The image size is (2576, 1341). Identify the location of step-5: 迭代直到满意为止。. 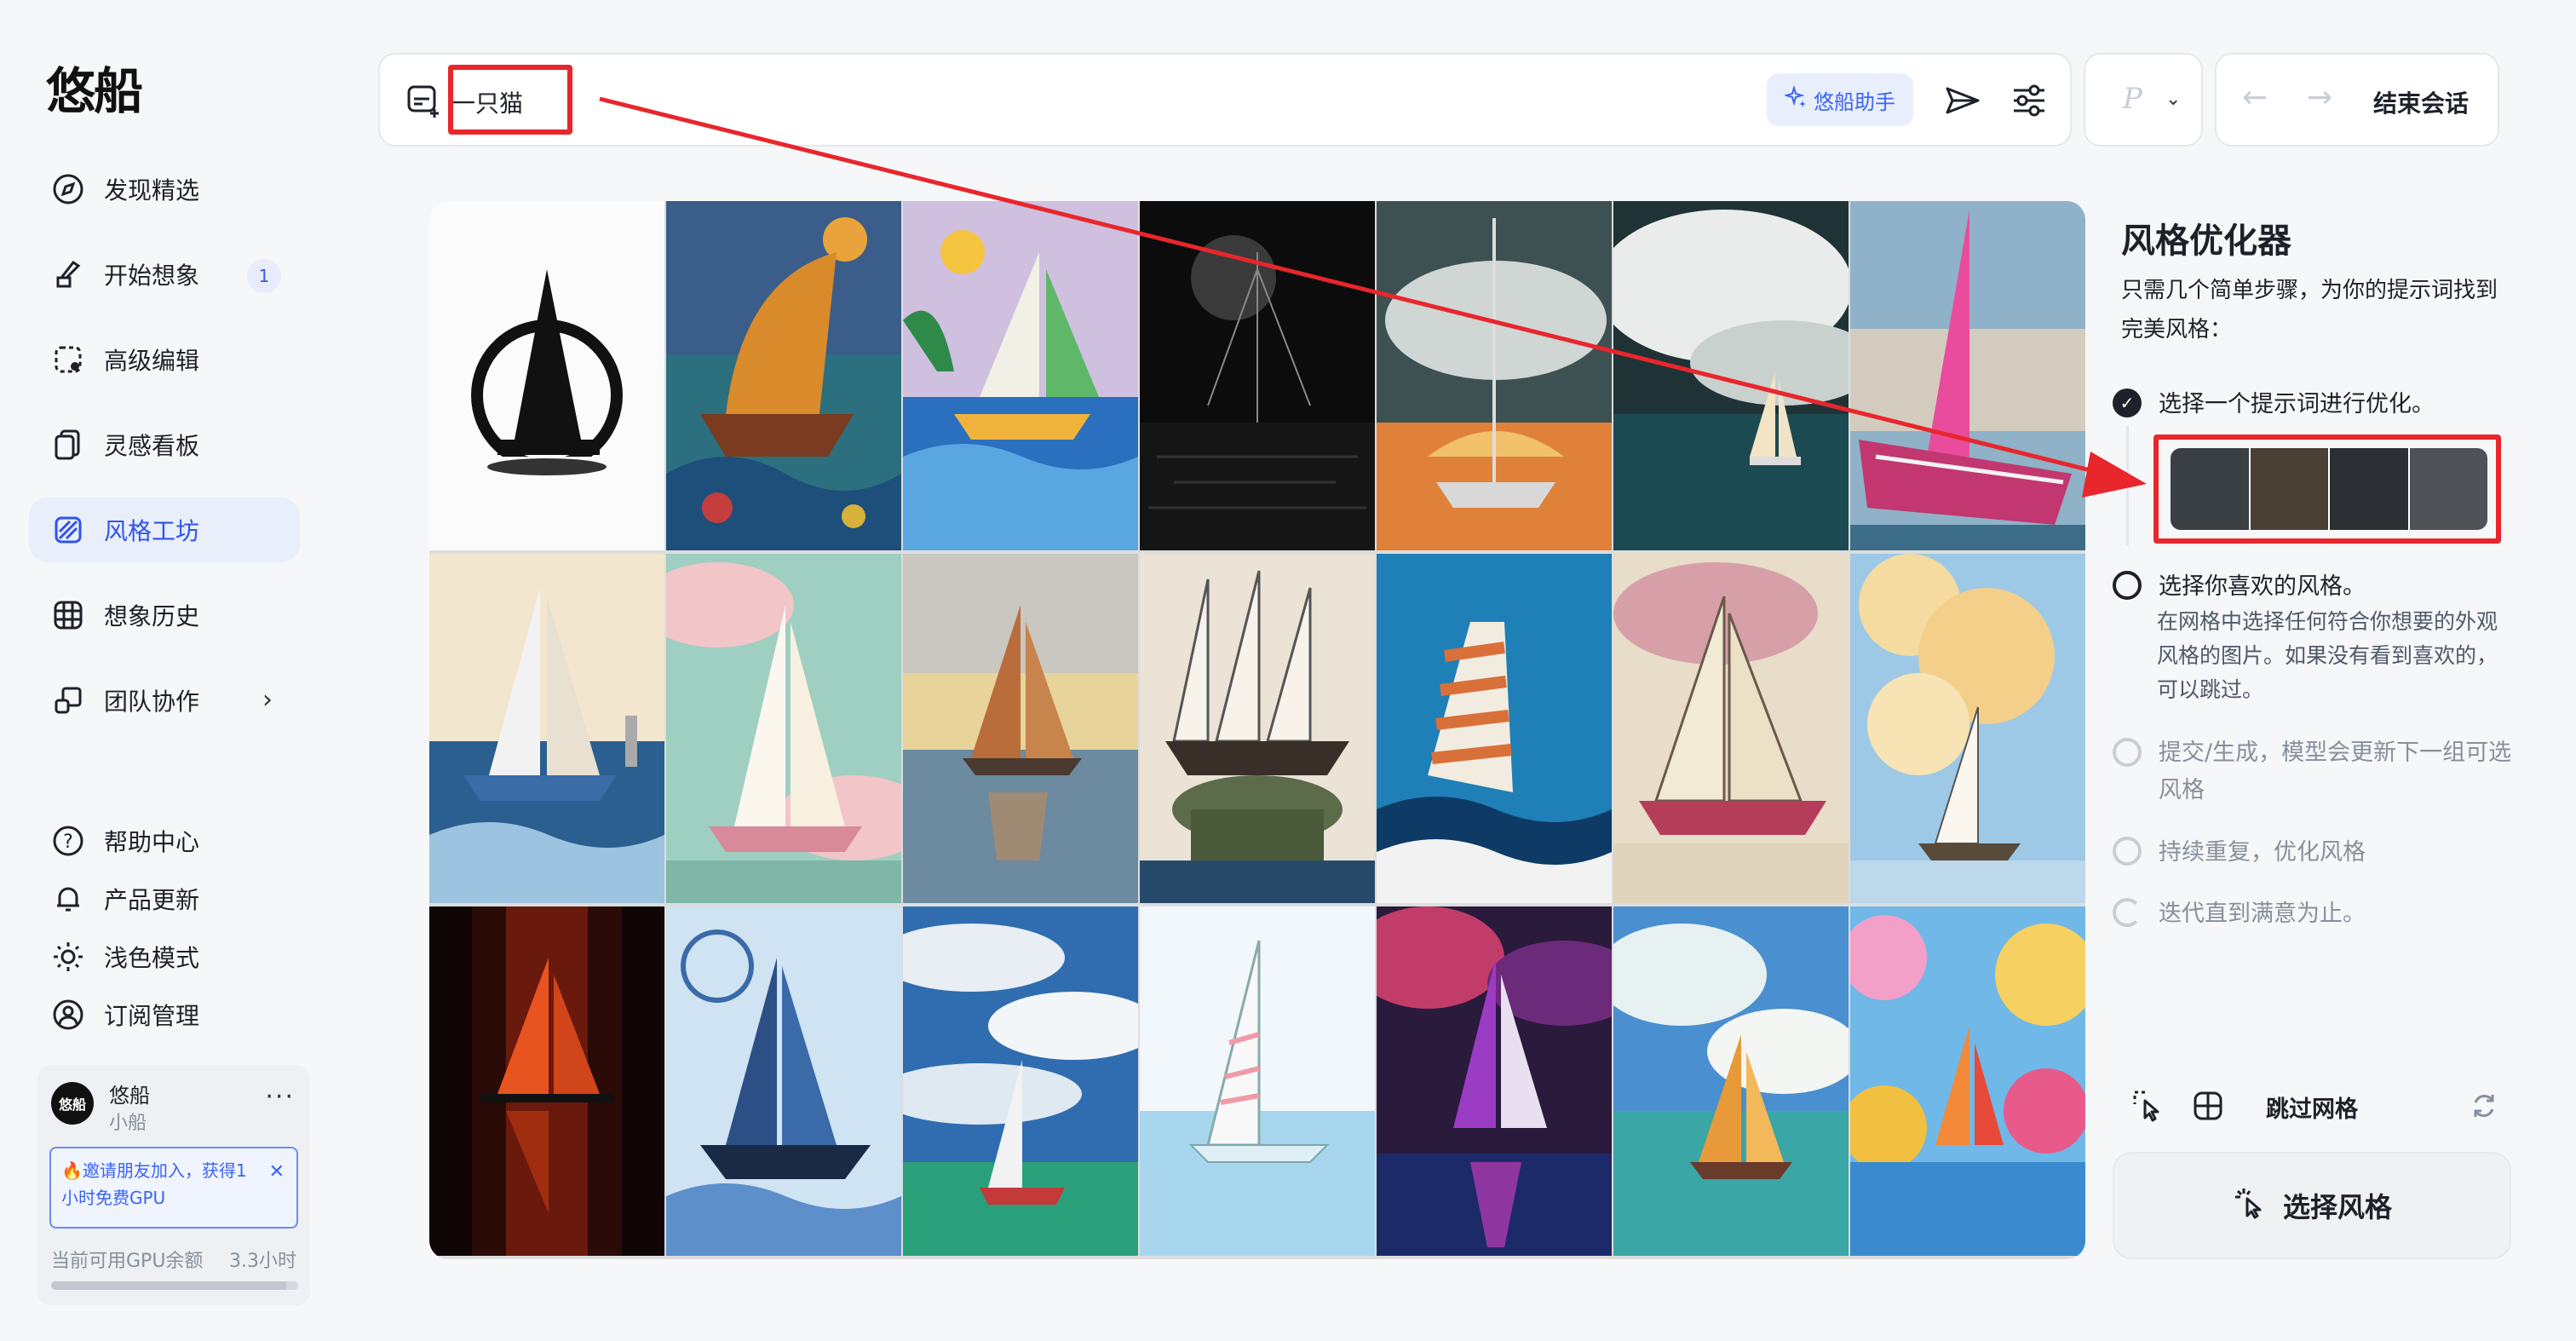
(2240, 912).